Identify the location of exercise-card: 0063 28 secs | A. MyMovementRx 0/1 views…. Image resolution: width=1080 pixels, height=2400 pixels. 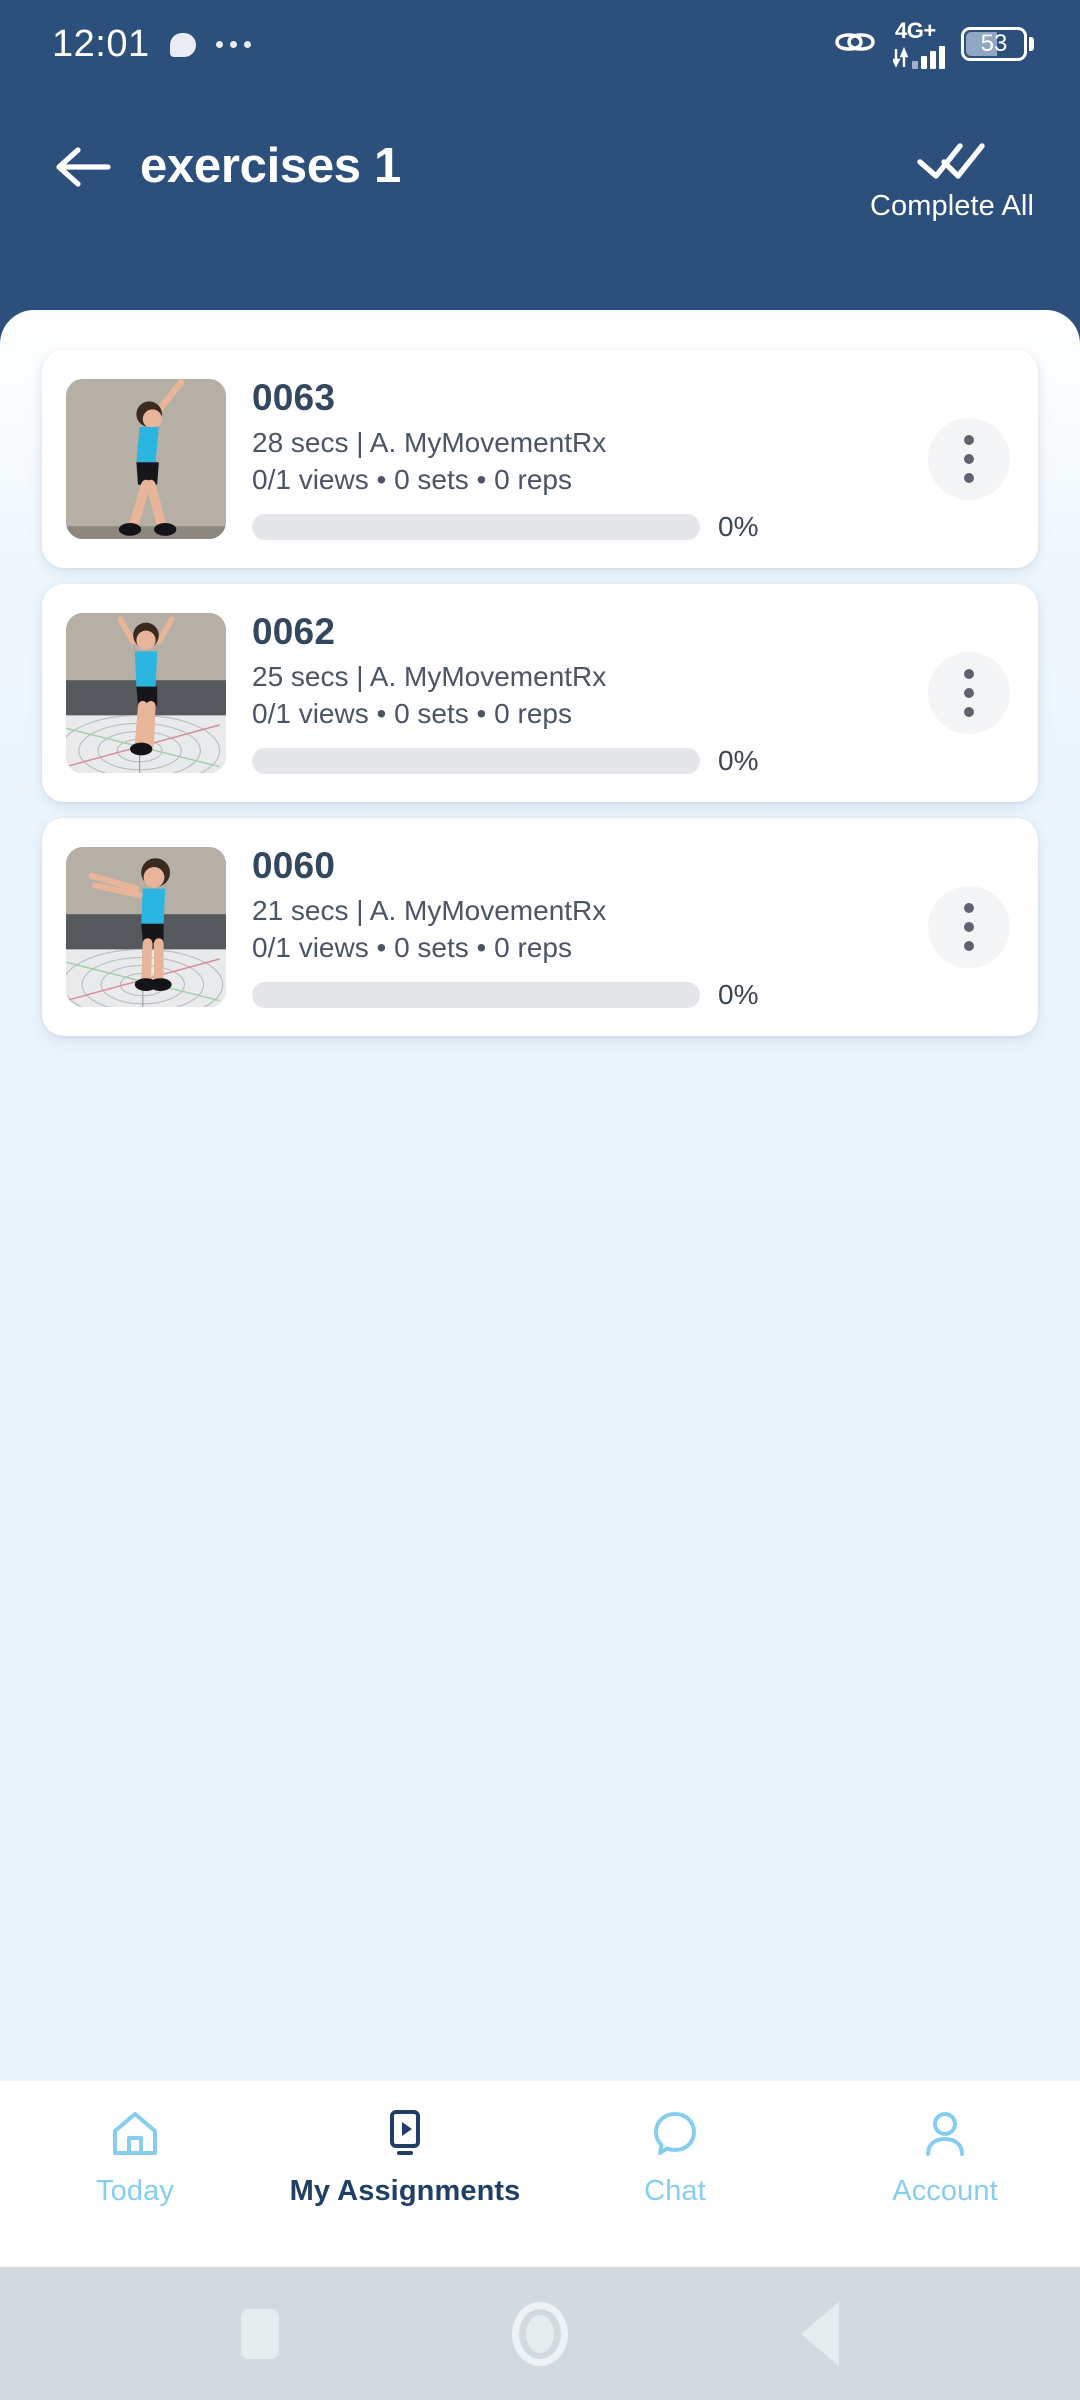
(540, 459).